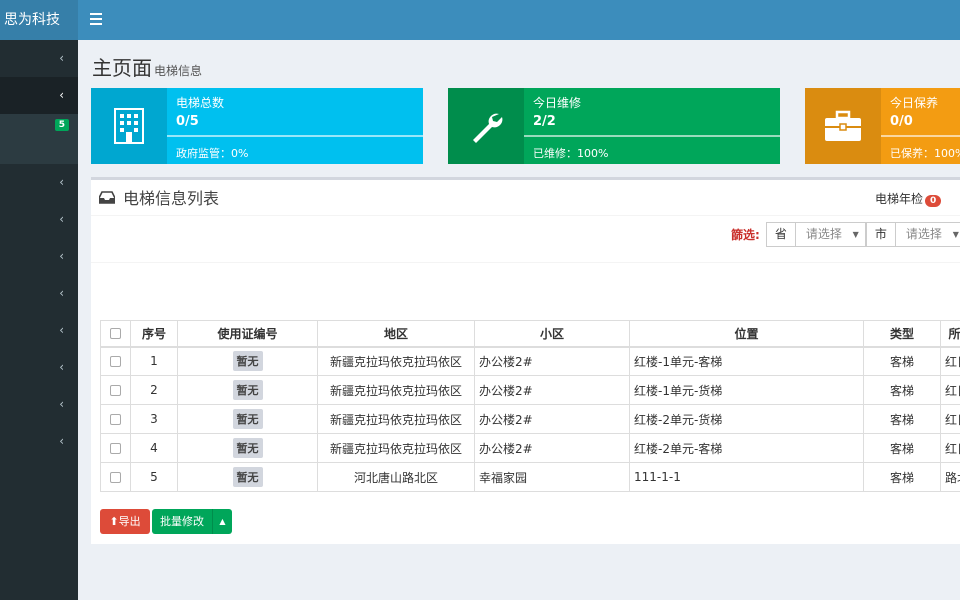 This screenshot has height=600, width=960. I want to click on cell-location: 111-1-1, so click(746, 477).